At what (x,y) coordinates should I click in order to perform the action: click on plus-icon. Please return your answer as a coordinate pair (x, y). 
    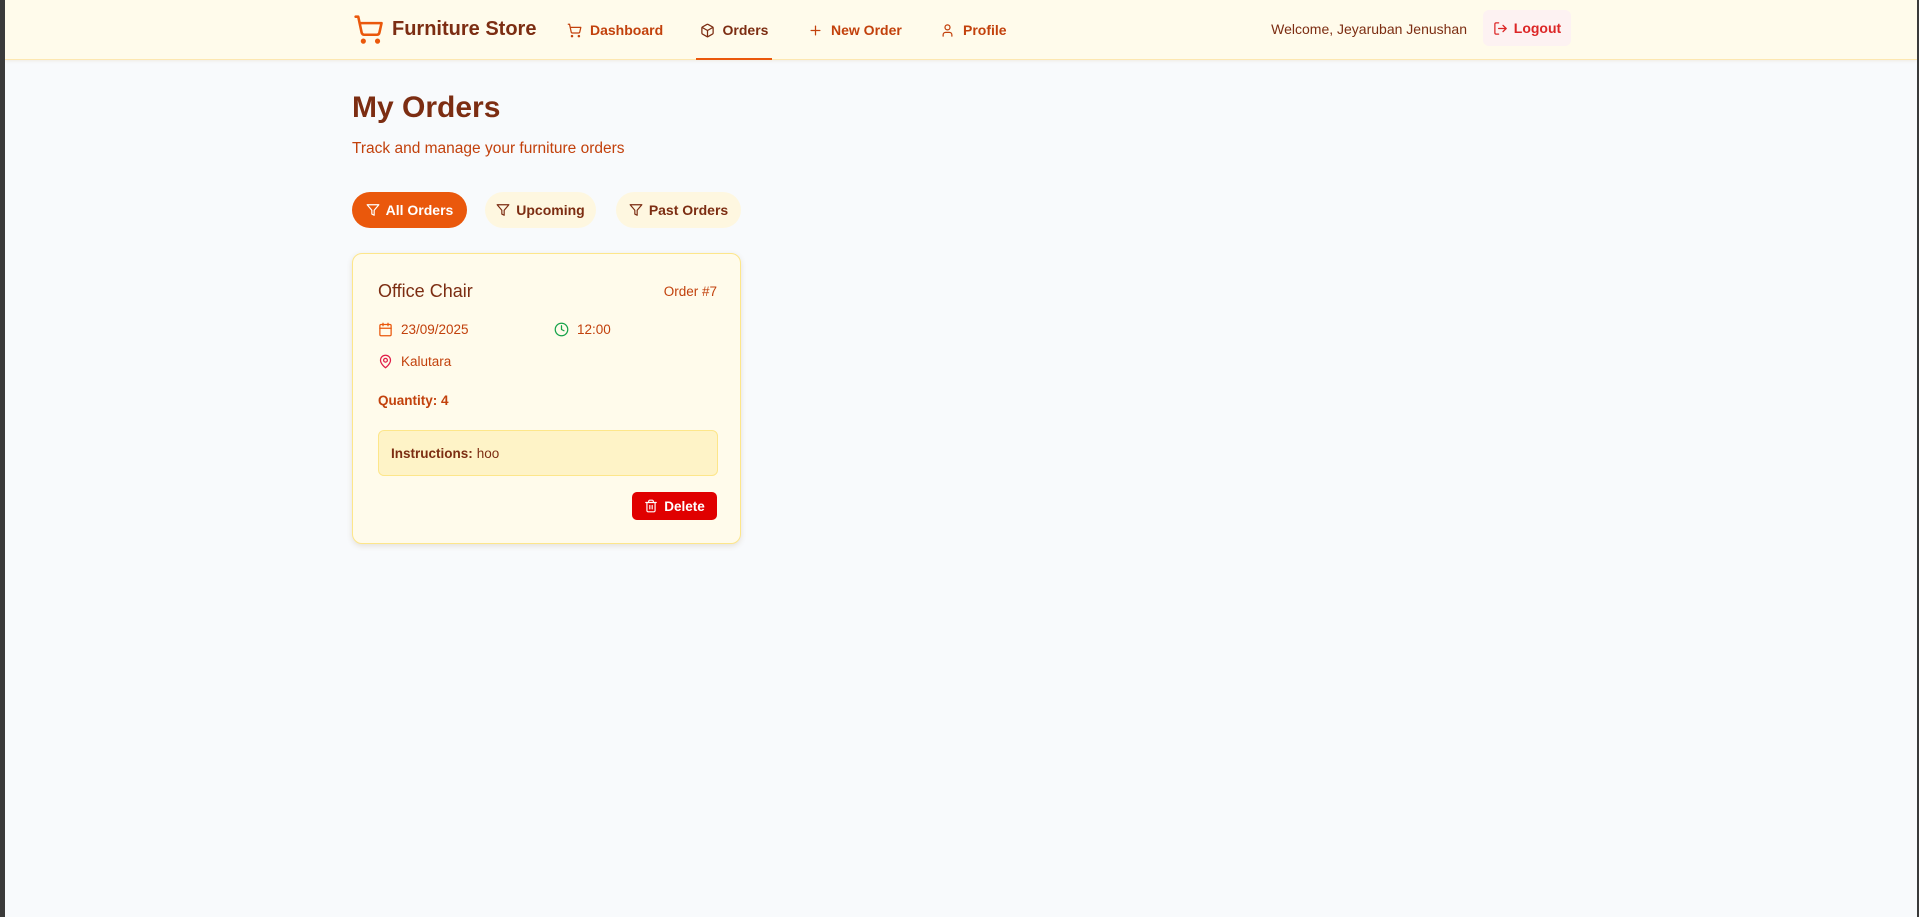
    Looking at the image, I should click on (815, 30).